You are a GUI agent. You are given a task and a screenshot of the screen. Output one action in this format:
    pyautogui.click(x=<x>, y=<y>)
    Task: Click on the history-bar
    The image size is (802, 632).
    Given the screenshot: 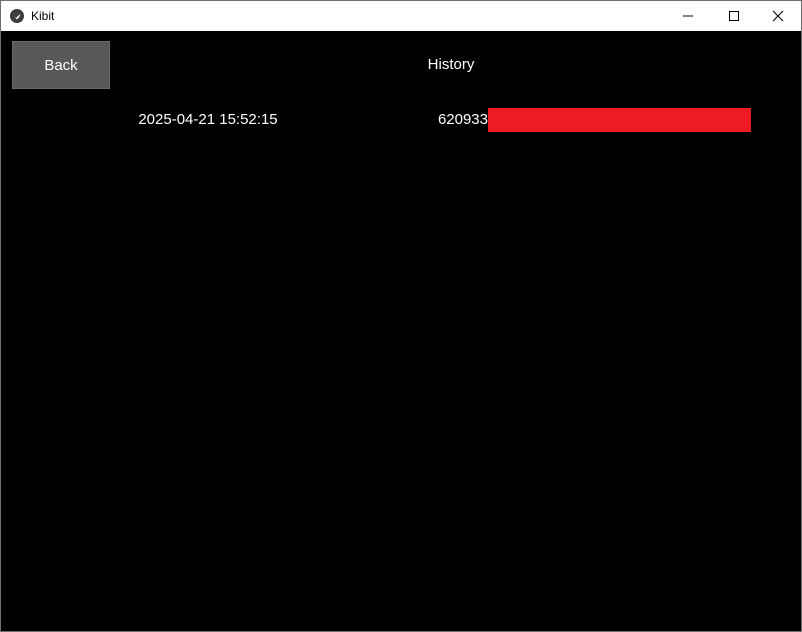 What is the action you would take?
    pyautogui.click(x=619, y=120)
    